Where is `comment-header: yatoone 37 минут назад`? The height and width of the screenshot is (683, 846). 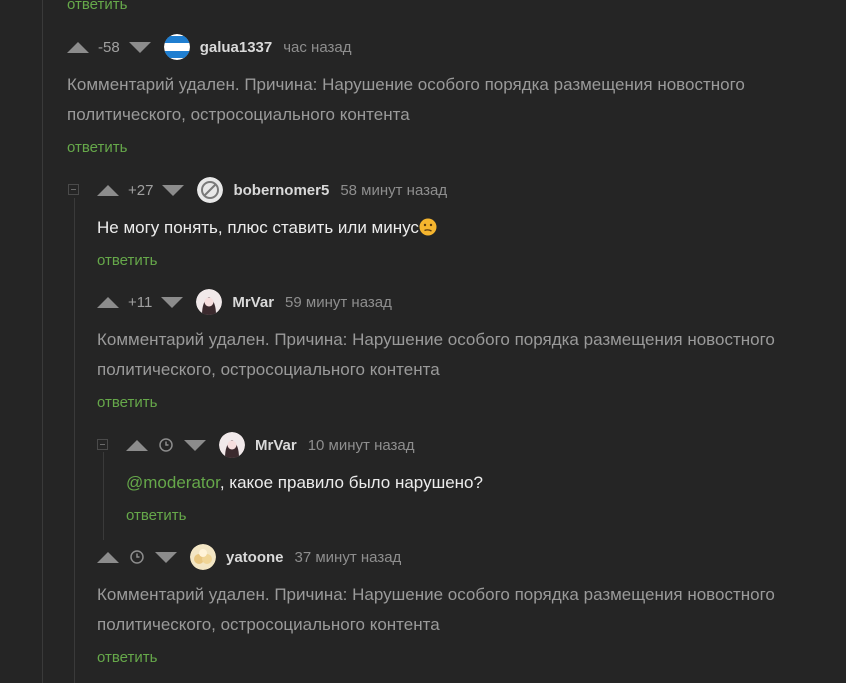
comment-header: yatoone 37 минут назад is located at coordinates (249, 557).